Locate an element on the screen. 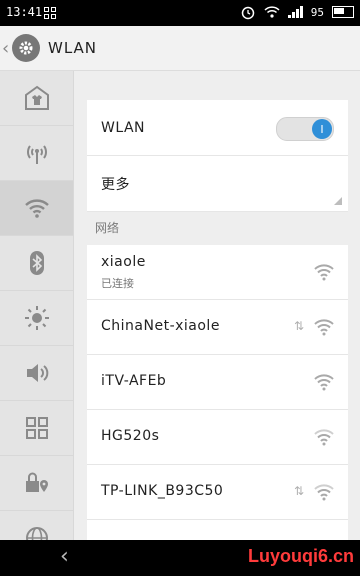 The height and width of the screenshot is (576, 360). back-chevron-icon: ‹ is located at coordinates (5, 48).